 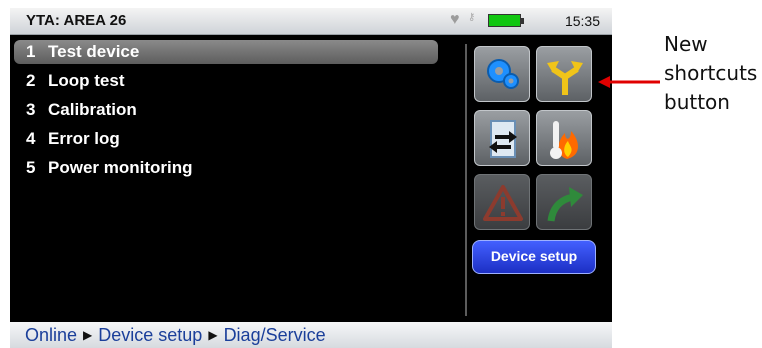 I want to click on forward-arrow-icon, so click(x=565, y=204).